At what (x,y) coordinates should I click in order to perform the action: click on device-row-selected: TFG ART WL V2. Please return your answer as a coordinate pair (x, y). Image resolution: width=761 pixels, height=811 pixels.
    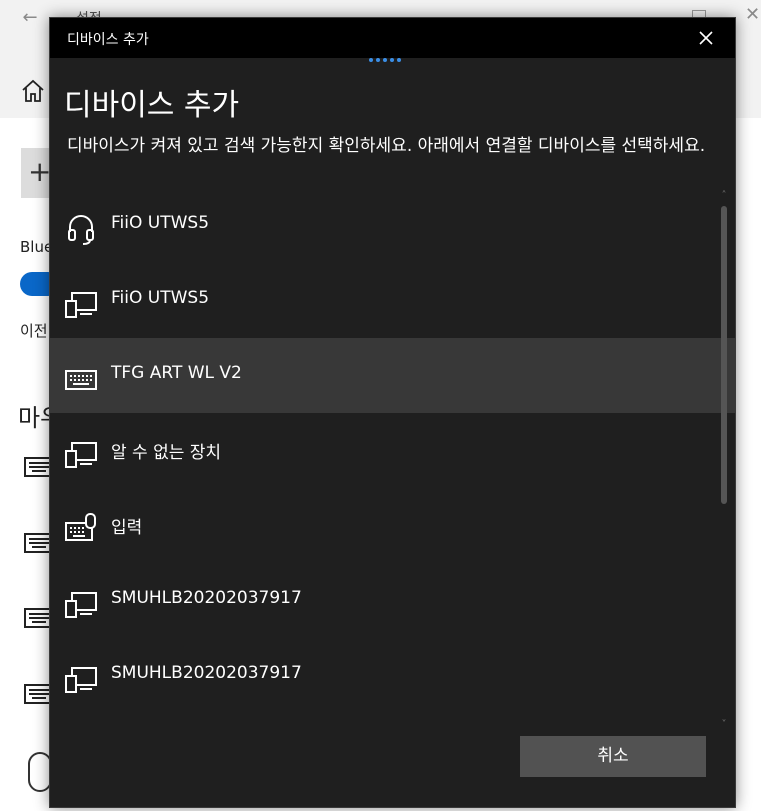
    Looking at the image, I should click on (392, 375).